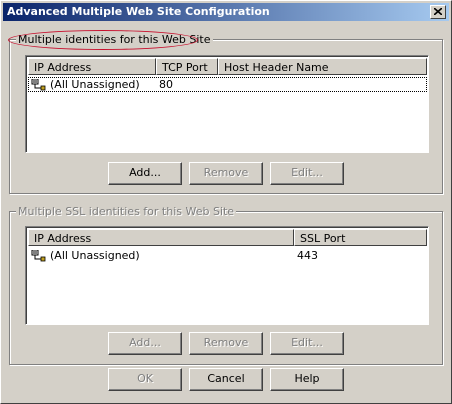 The width and height of the screenshot is (452, 404). I want to click on red-annotation-ellipse, so click(103, 40).